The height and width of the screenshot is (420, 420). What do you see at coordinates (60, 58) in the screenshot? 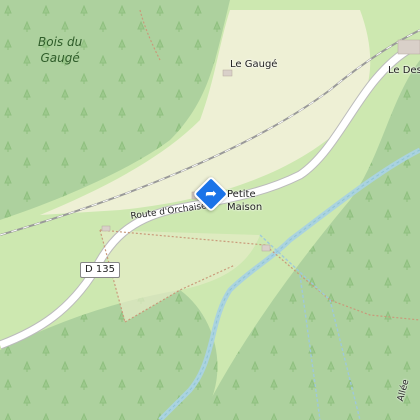
I see `forest-label-line2: Gaugé` at bounding box center [60, 58].